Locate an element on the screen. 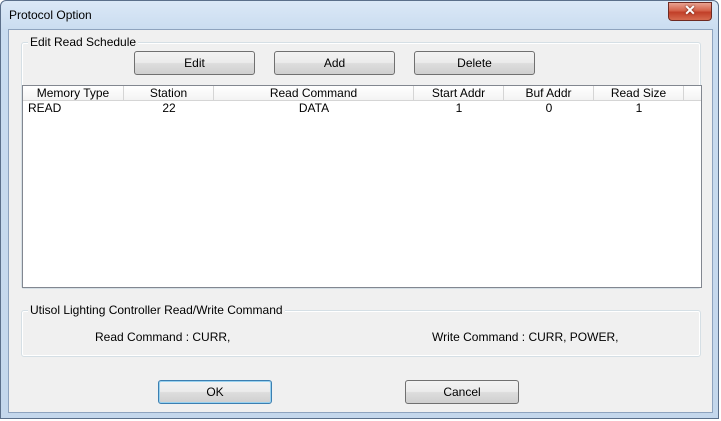 Image resolution: width=721 pixels, height=421 pixels. close-button: ✕ is located at coordinates (690, 11).